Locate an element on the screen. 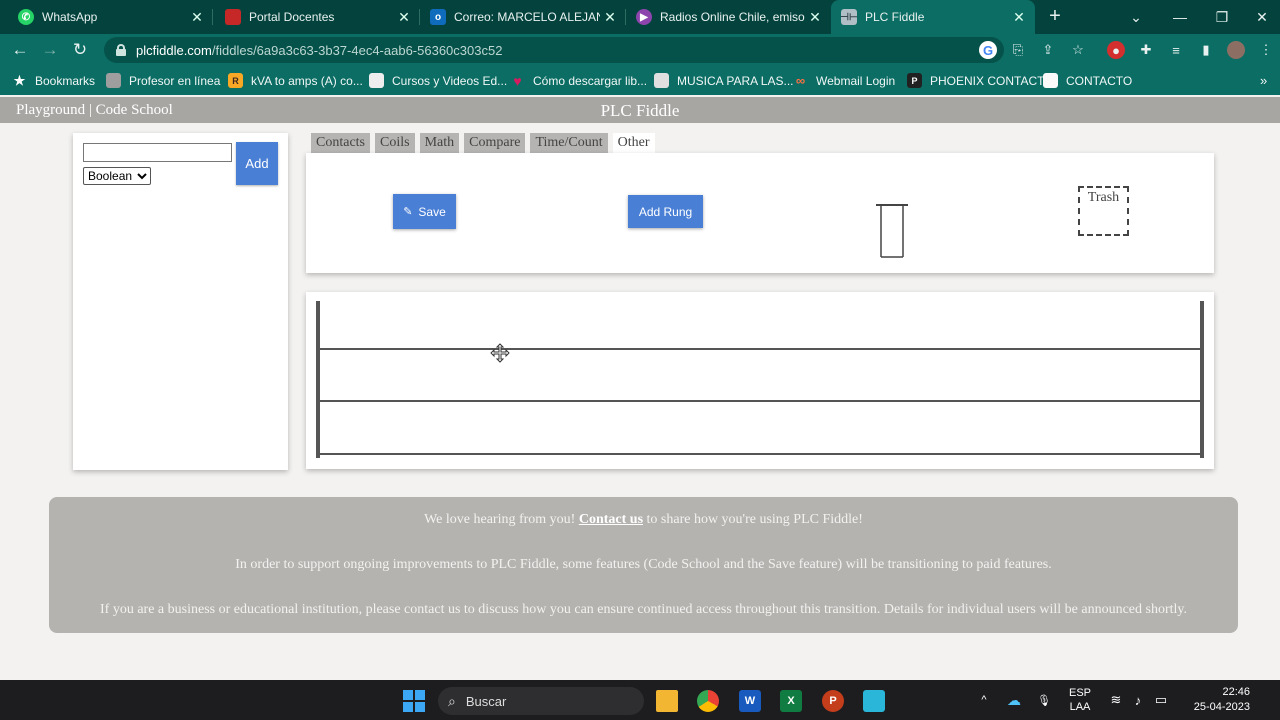  add-tag-button: Add is located at coordinates (257, 163).